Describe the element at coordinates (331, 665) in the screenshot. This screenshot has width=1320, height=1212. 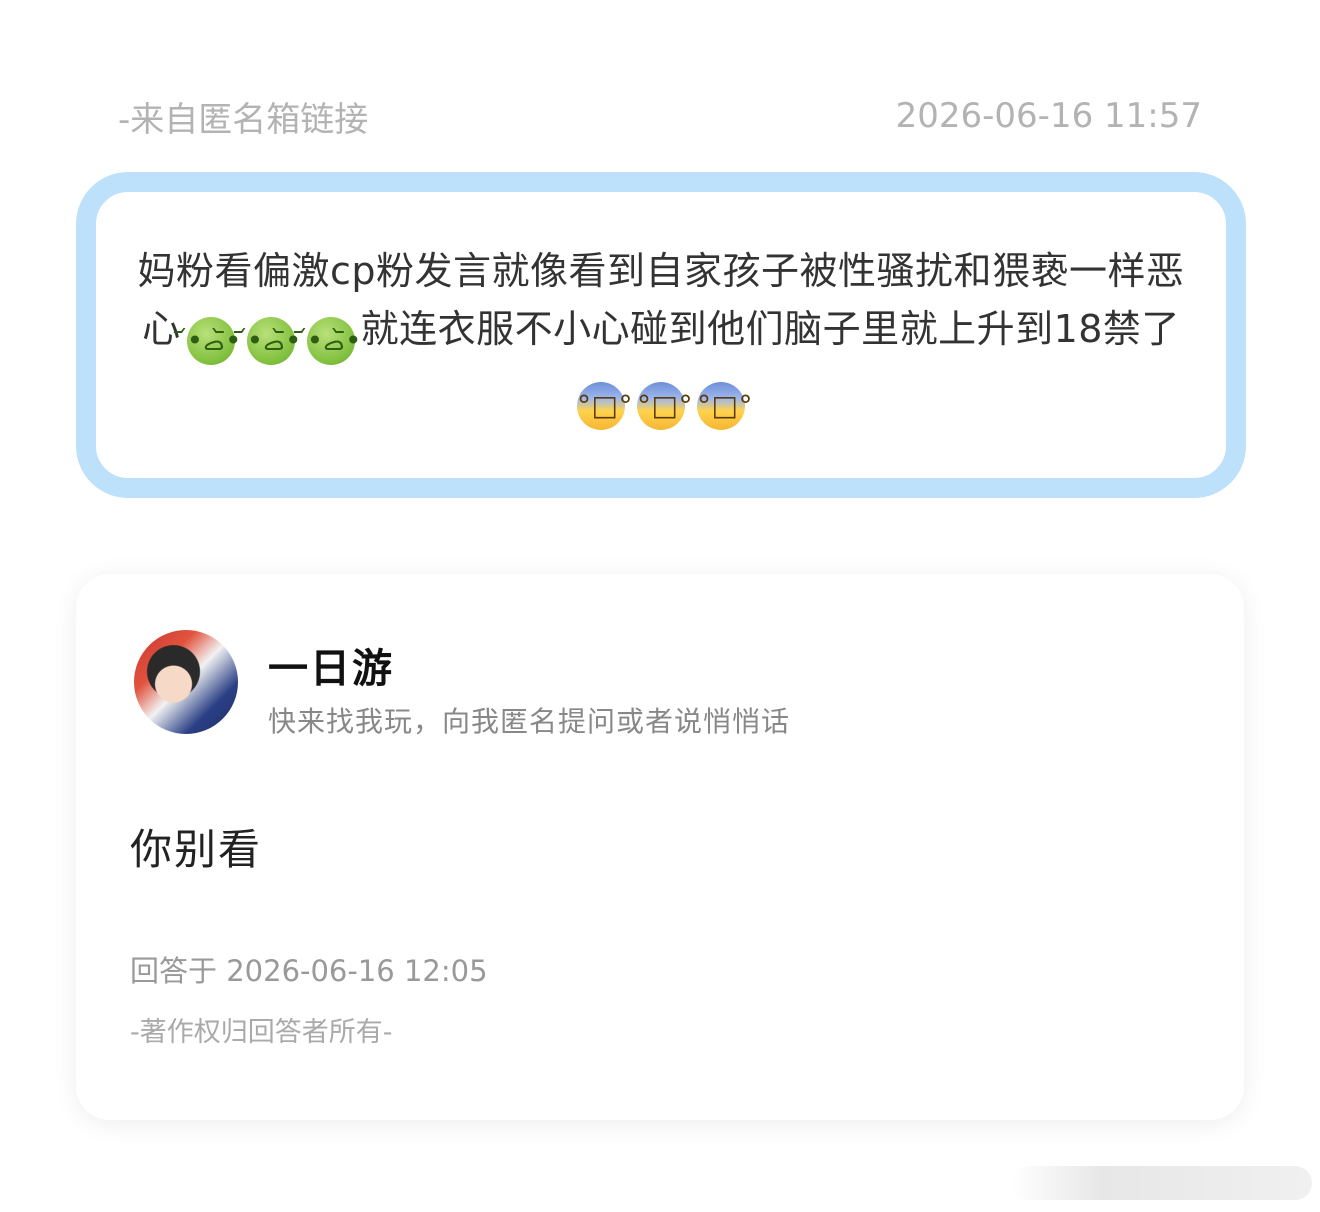
I see `user-name: 一日游` at that location.